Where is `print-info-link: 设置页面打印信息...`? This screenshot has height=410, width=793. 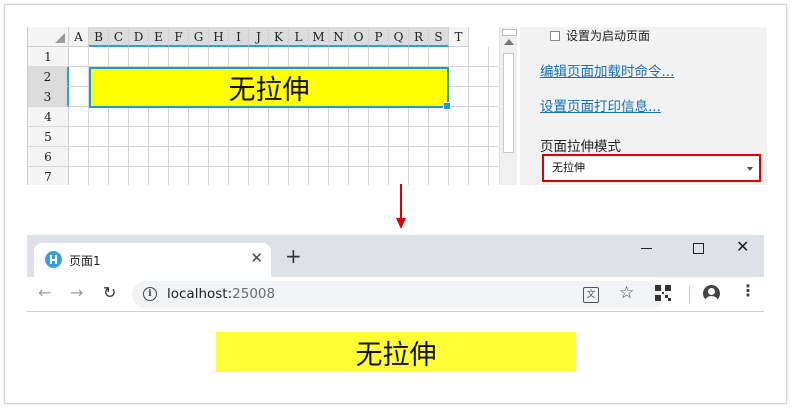 print-info-link: 设置页面打印信息... is located at coordinates (600, 105).